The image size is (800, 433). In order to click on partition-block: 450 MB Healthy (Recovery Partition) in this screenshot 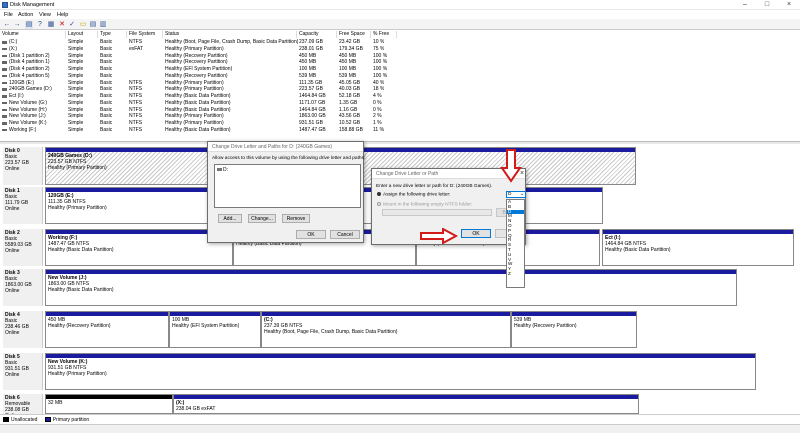, I will do `click(107, 329)`.